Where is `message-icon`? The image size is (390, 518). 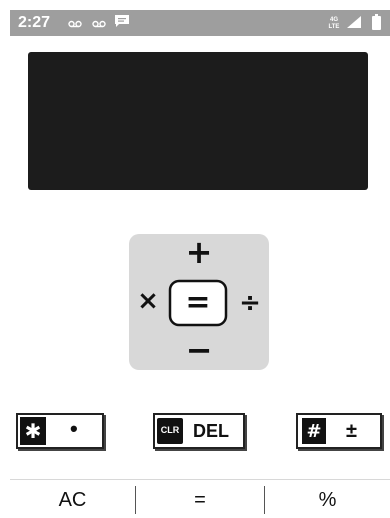
message-icon is located at coordinates (122, 23).